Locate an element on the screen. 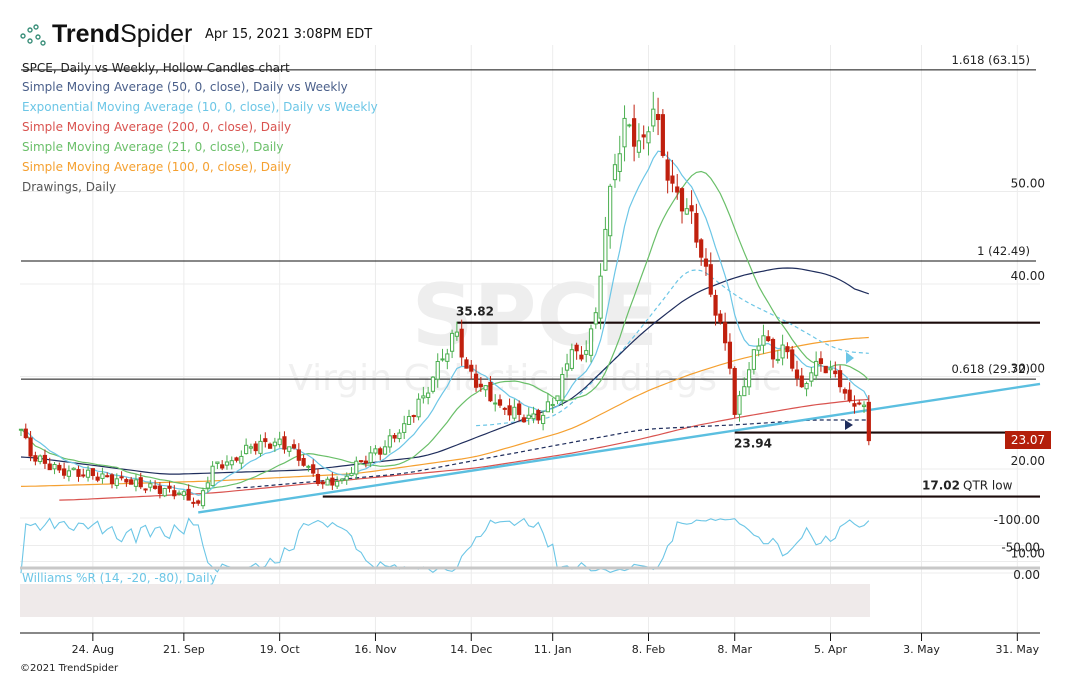 This screenshot has height=679, width=1070. x-tick-label: 21. Sep is located at coordinates (184, 649).